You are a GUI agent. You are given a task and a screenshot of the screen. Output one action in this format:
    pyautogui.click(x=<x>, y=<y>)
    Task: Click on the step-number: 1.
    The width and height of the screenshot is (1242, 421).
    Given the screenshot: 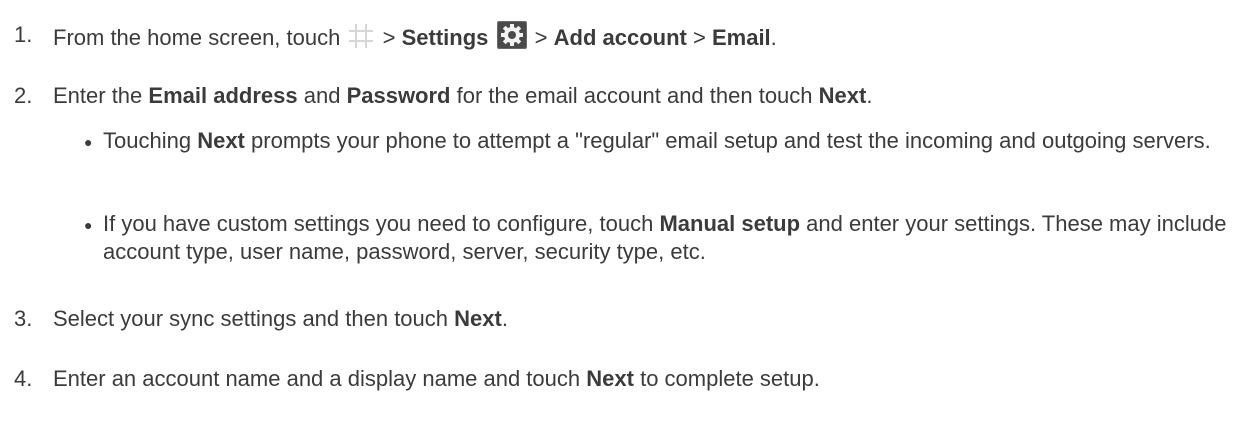 What is the action you would take?
    pyautogui.click(x=23, y=34)
    